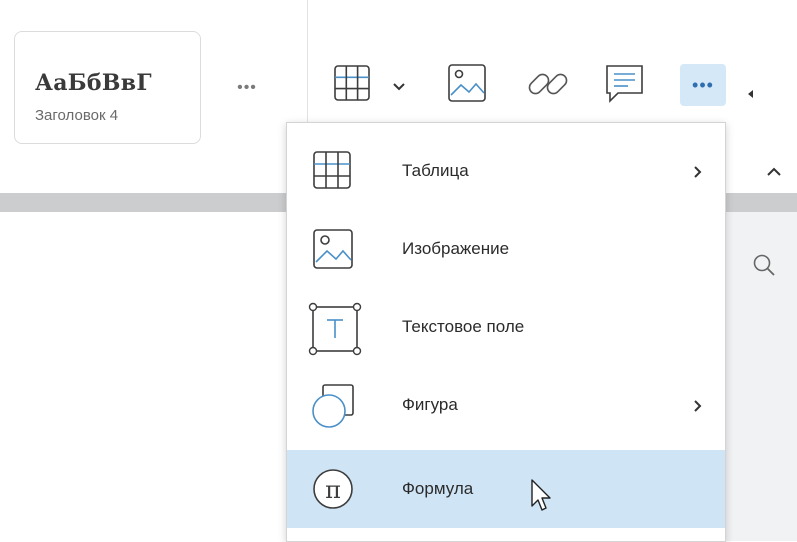  I want to click on heading-style-card: АаБбВвГ Заголовок 4, so click(107, 87).